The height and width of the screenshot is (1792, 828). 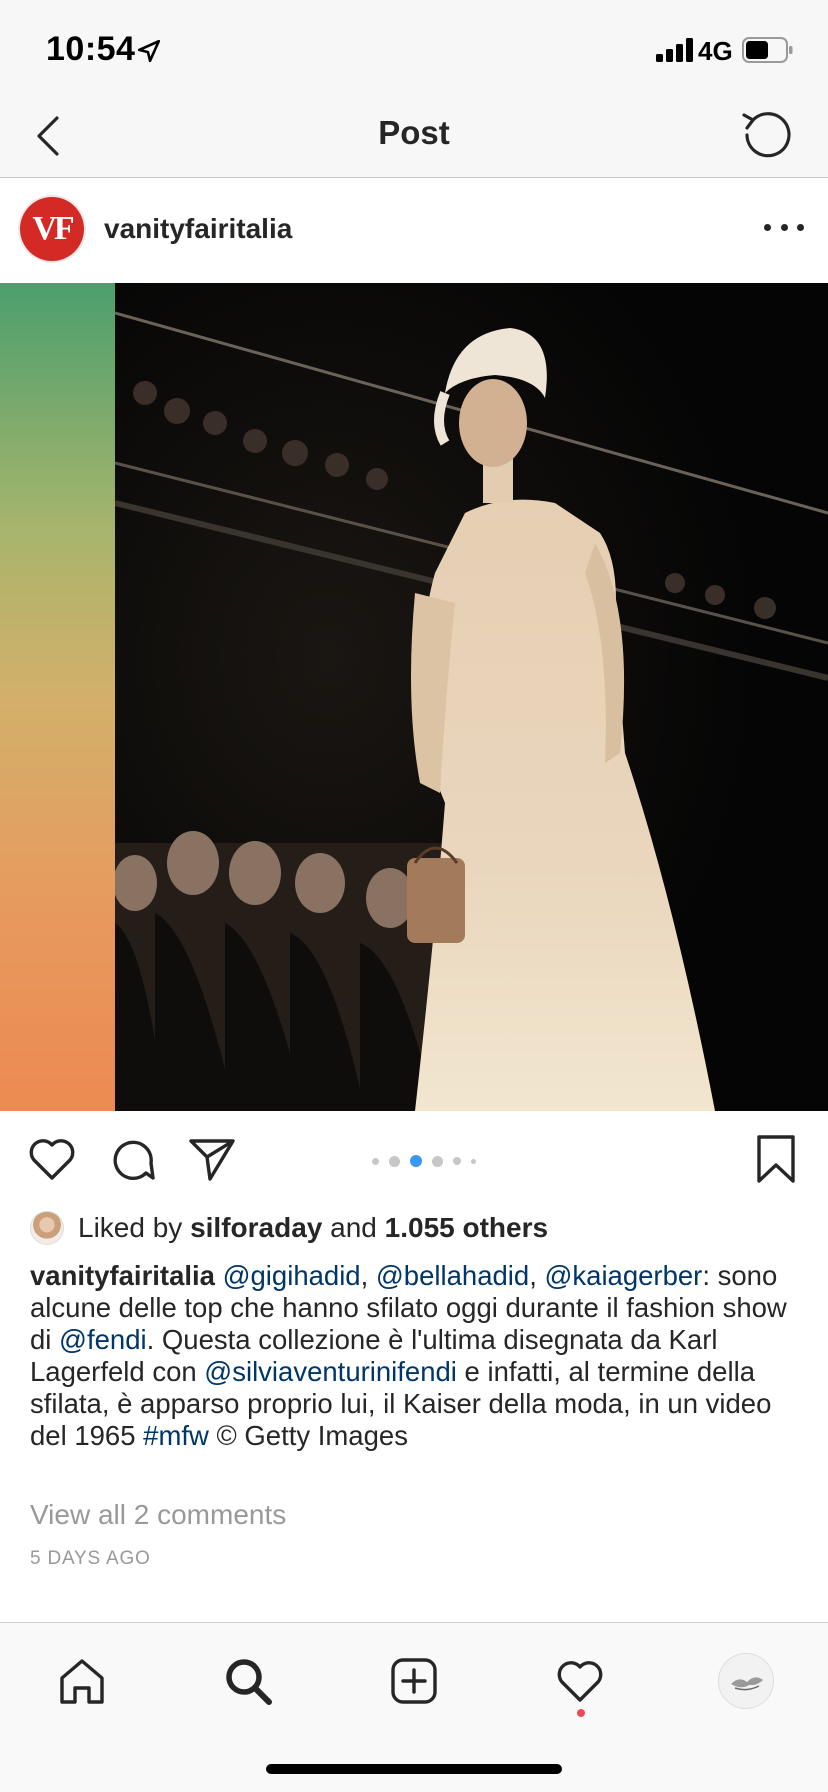 What do you see at coordinates (149, 51) in the screenshot?
I see `location-arrow-icon` at bounding box center [149, 51].